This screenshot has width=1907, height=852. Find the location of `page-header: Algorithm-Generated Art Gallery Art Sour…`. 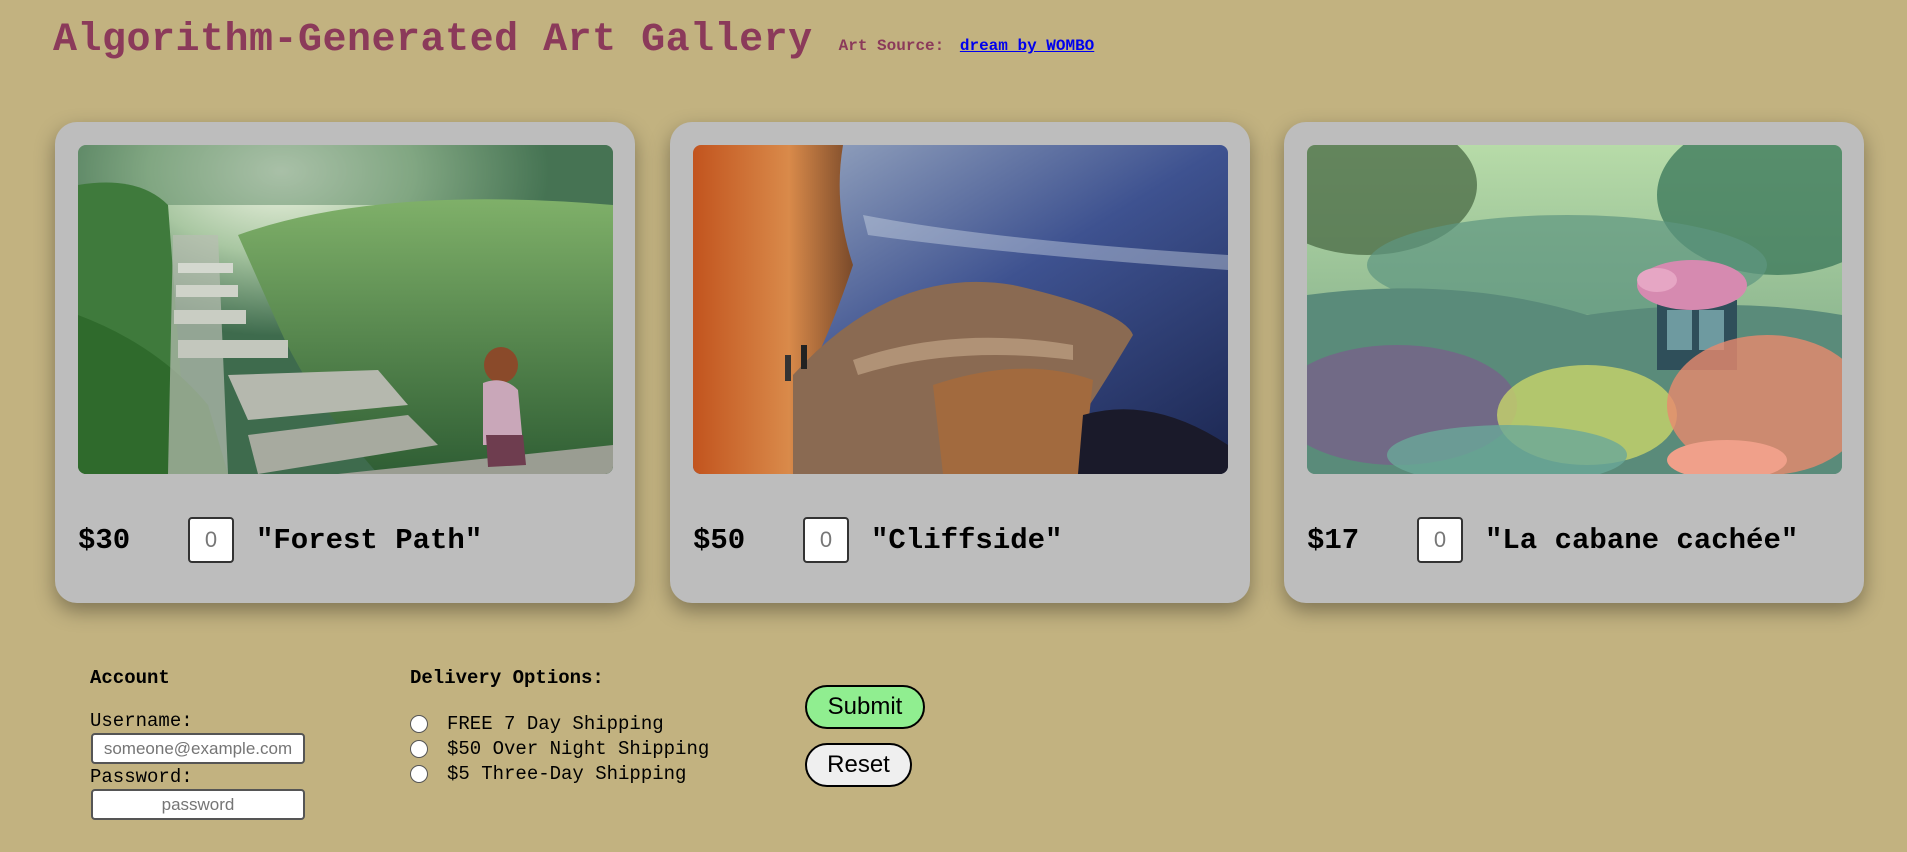

page-header: Algorithm-Generated Art Gallery Art Sour… is located at coordinates (573, 40).